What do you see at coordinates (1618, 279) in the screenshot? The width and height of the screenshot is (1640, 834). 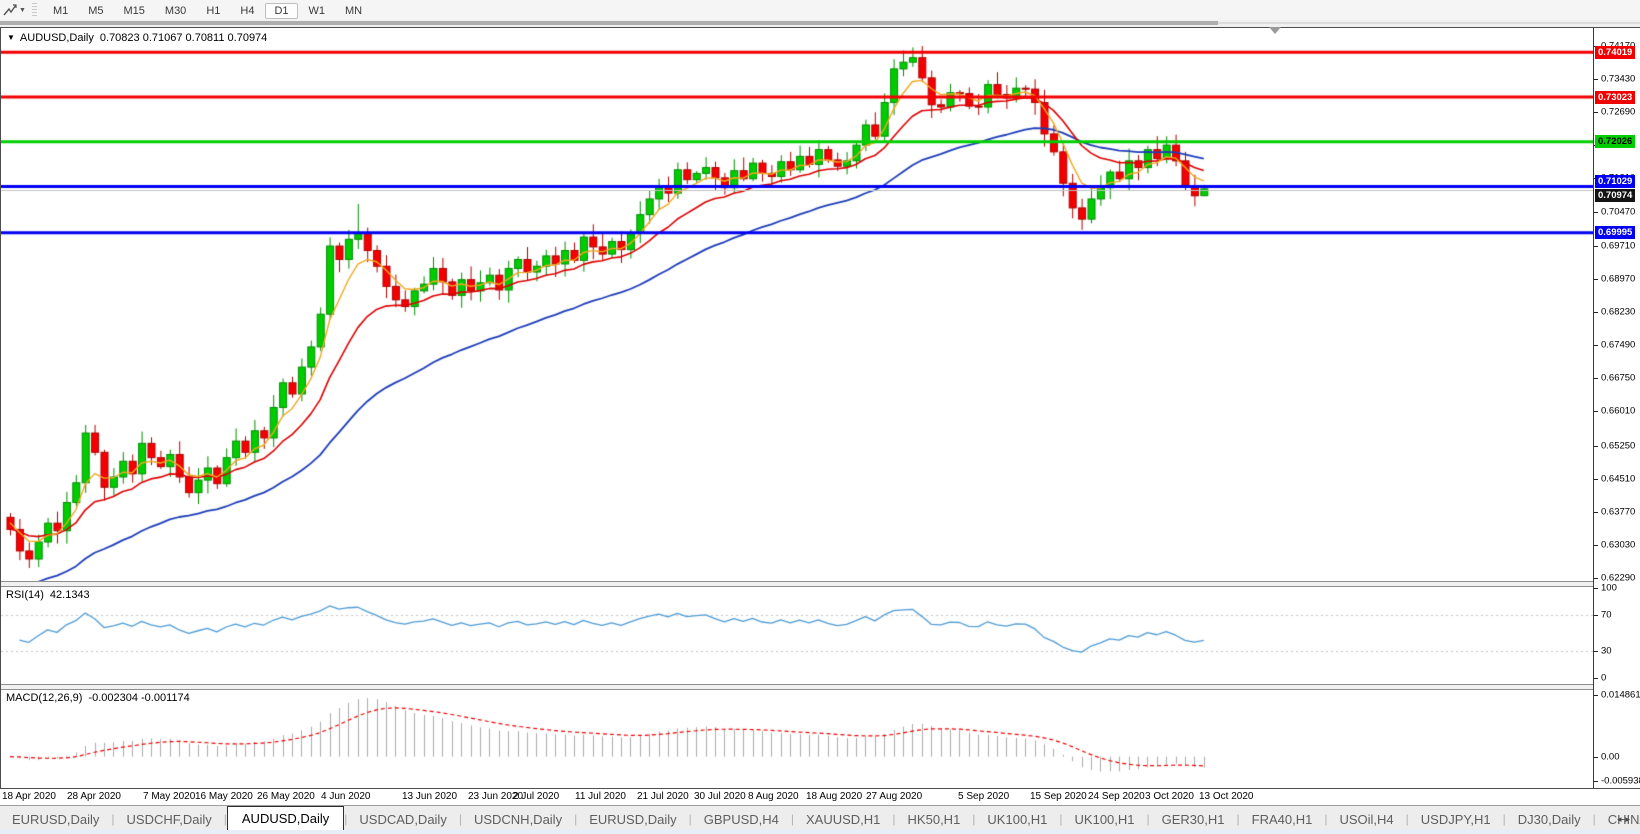 I see `price-axis-label: 0.68970` at bounding box center [1618, 279].